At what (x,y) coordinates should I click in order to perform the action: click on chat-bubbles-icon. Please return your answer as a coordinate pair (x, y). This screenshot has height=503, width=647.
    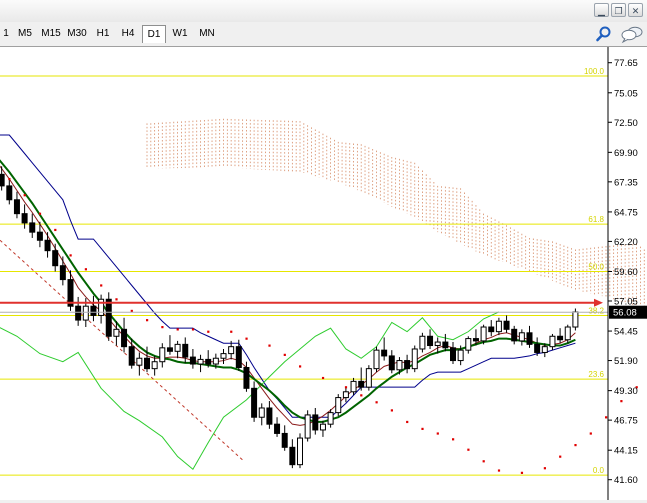
    Looking at the image, I should click on (632, 34).